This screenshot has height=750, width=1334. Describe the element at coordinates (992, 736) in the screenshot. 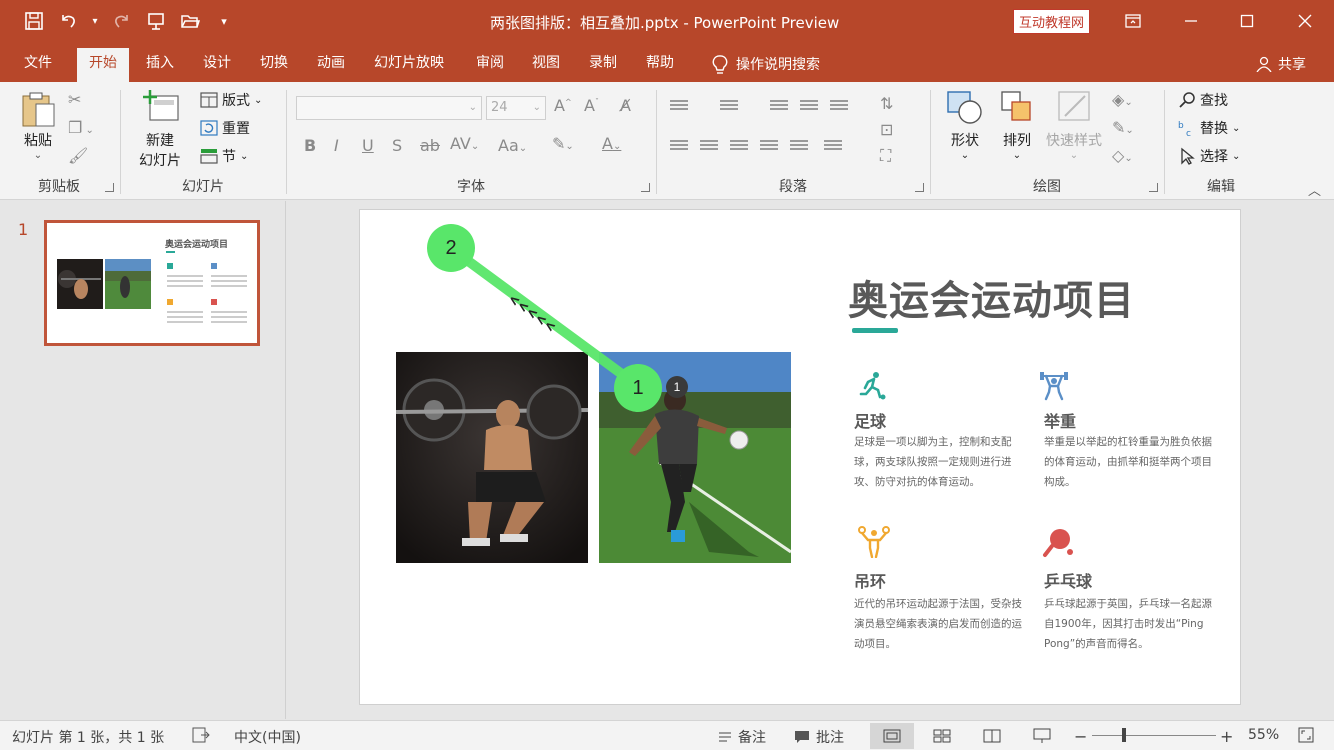

I see `reading-view-button` at that location.